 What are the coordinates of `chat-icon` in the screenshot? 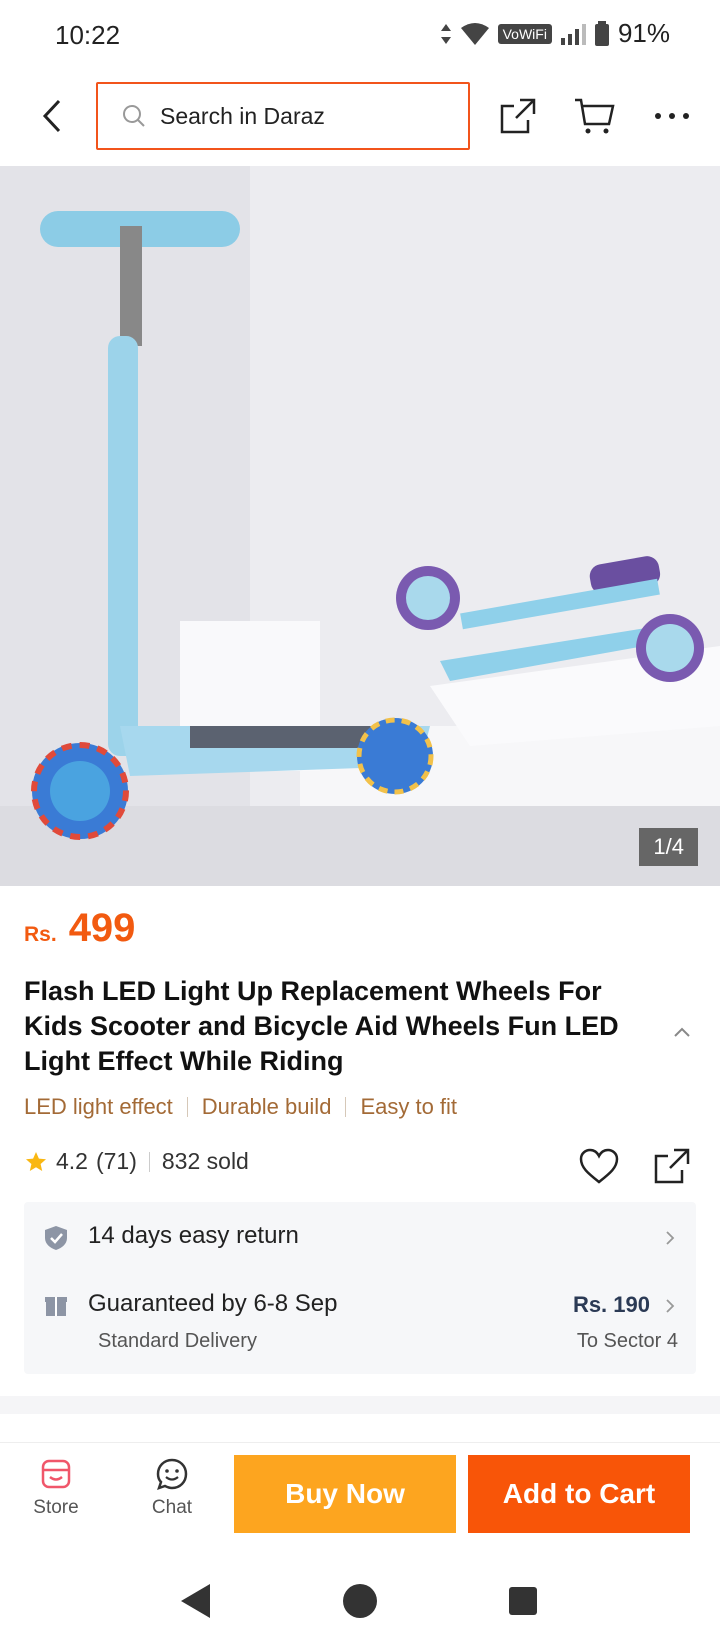 It's located at (172, 1474).